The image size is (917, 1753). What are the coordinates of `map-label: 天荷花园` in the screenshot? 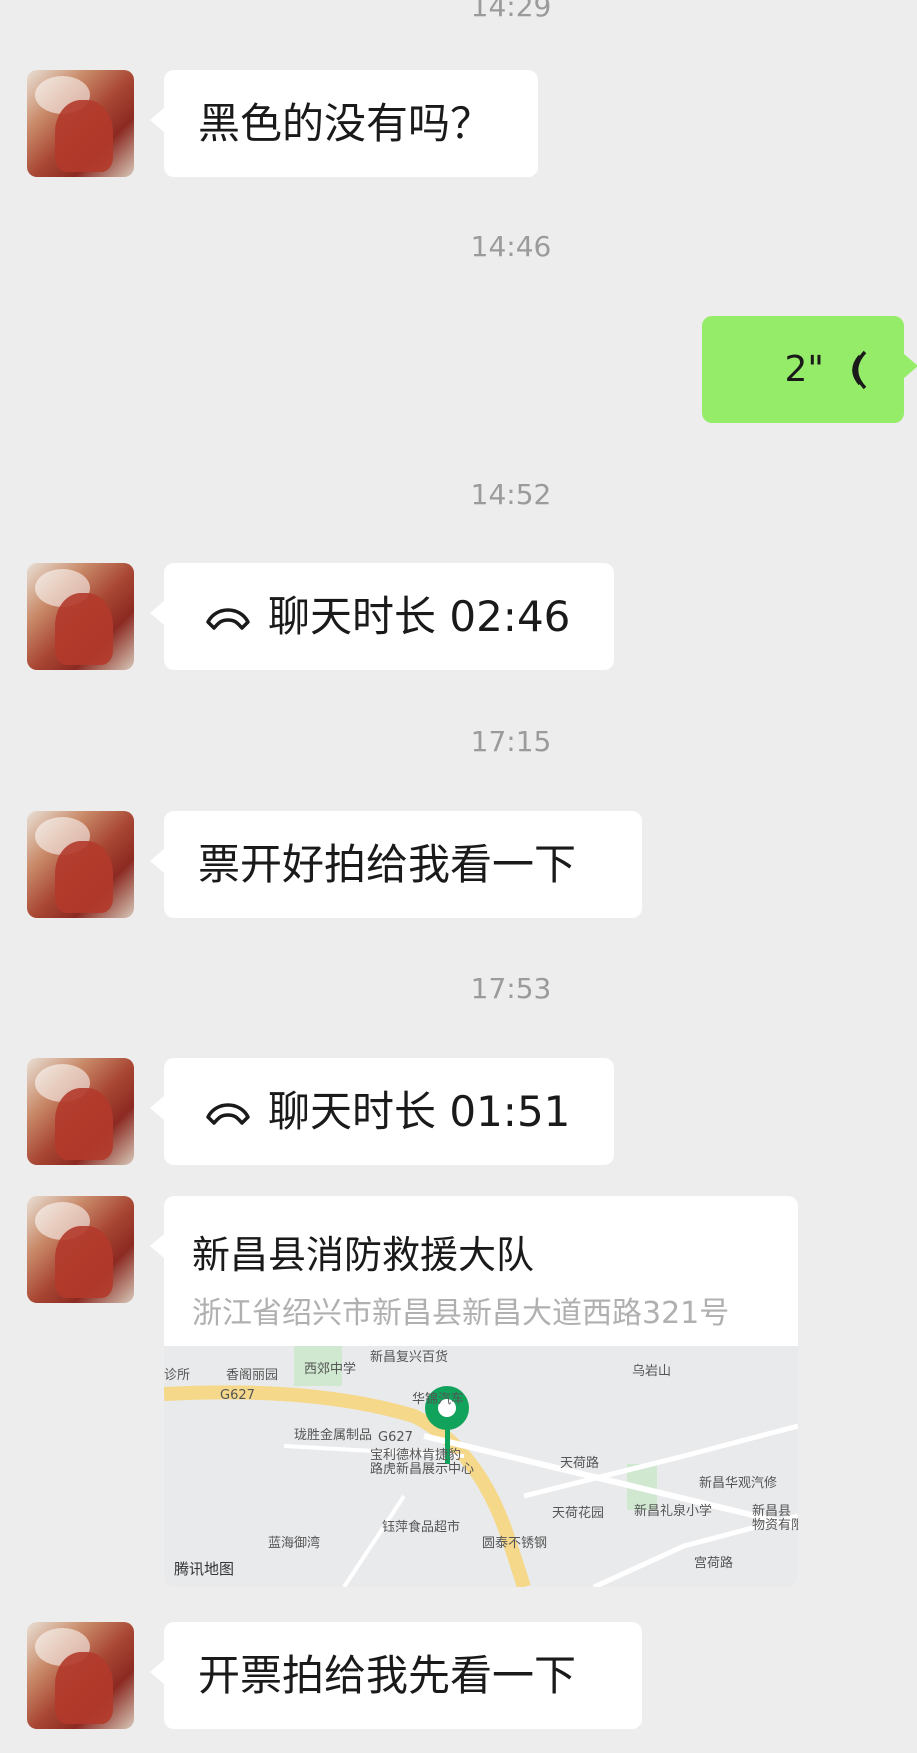 It's located at (578, 1513).